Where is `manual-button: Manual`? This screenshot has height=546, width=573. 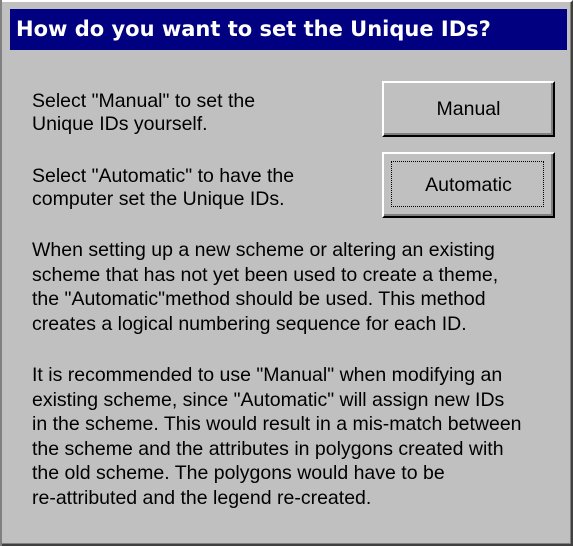
manual-button: Manual is located at coordinates (468, 109).